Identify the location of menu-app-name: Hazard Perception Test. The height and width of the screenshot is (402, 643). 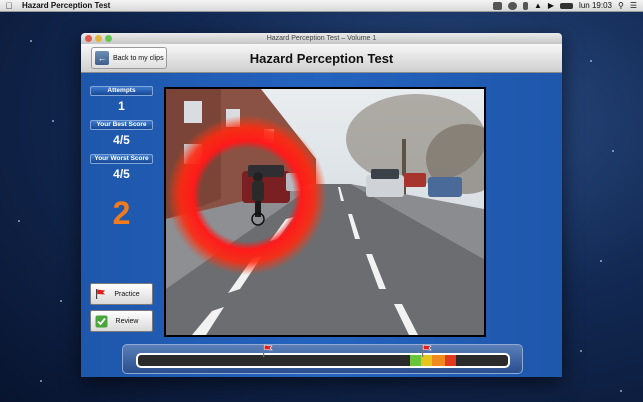
(66, 5).